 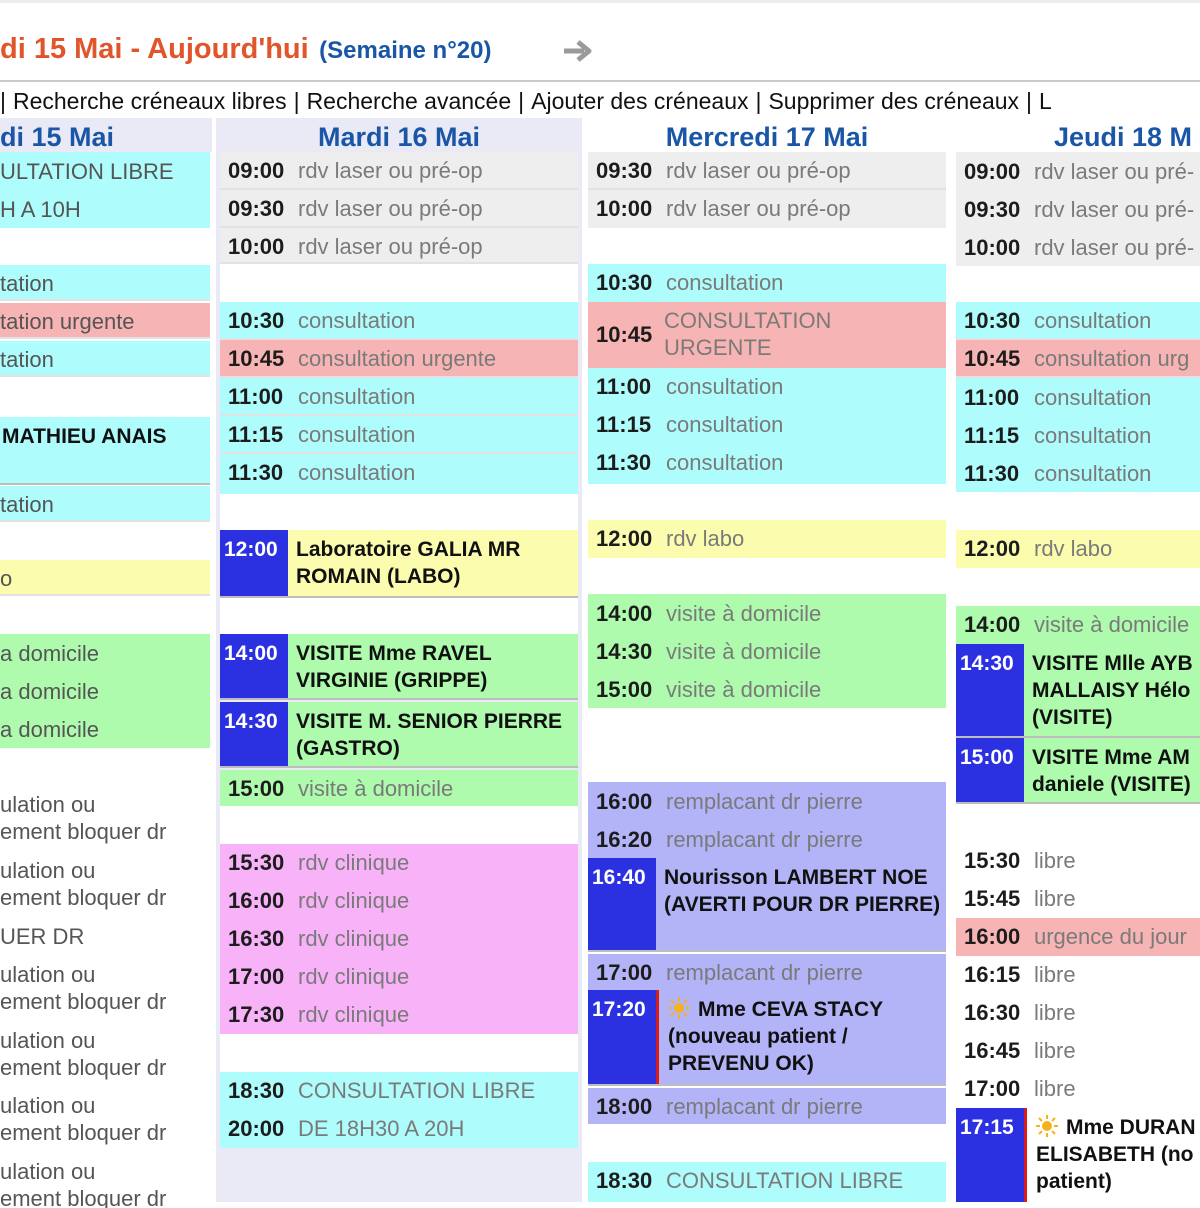 I want to click on slot-label: ulation ou, so click(x=48, y=974).